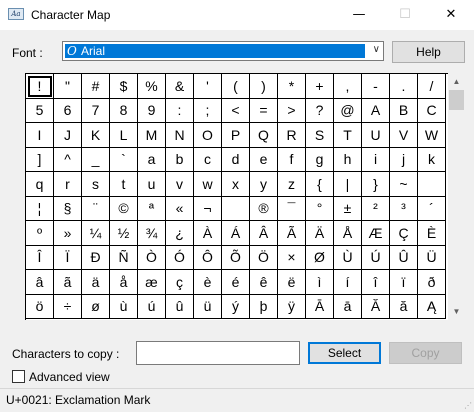 This screenshot has width=474, height=412. Describe the element at coordinates (208, 86) in the screenshot. I see `char-cell: '` at that location.